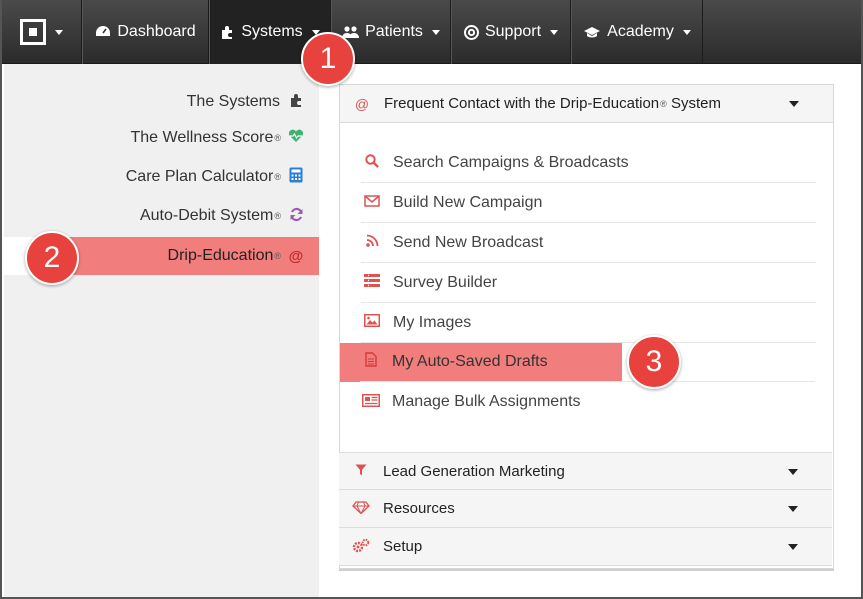  I want to click on sidebar-item-label: Drip-Education®, so click(224, 255).